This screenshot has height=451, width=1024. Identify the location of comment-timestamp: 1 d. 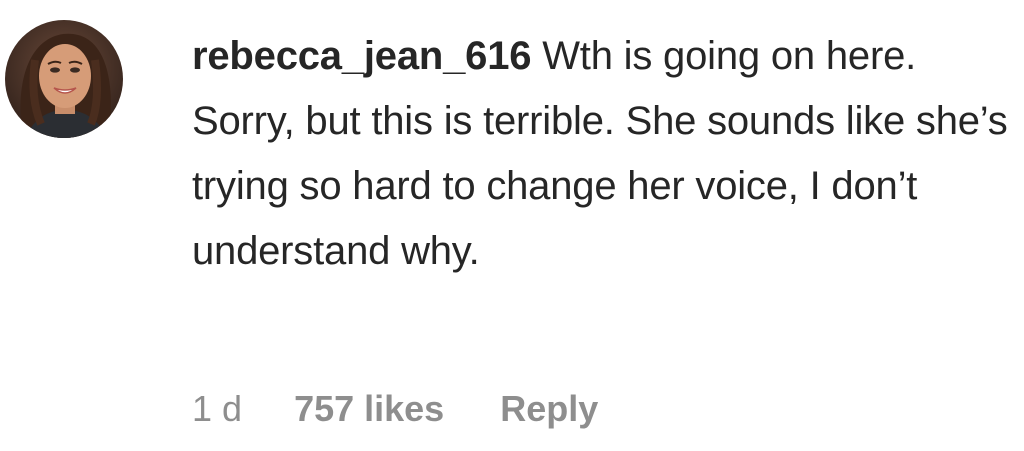
(217, 409).